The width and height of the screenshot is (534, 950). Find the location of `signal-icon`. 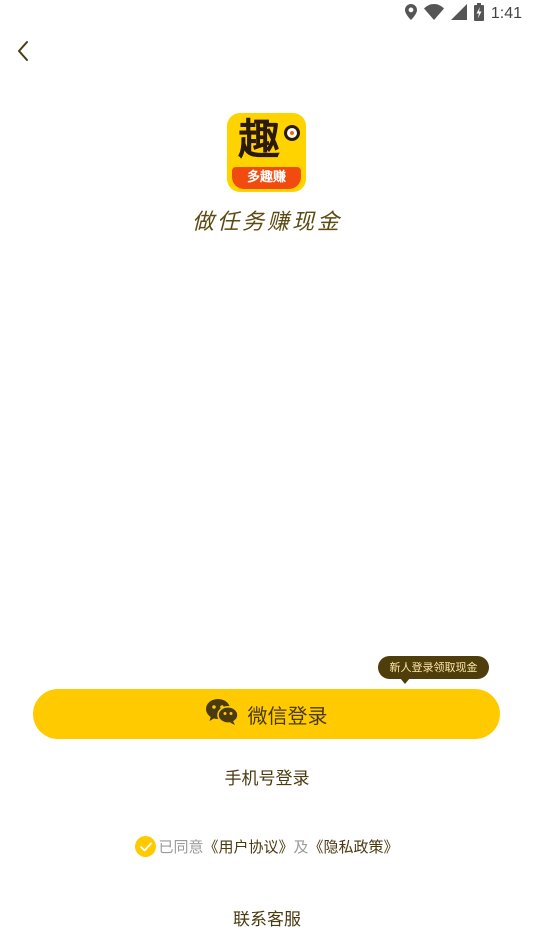

signal-icon is located at coordinates (458, 14).